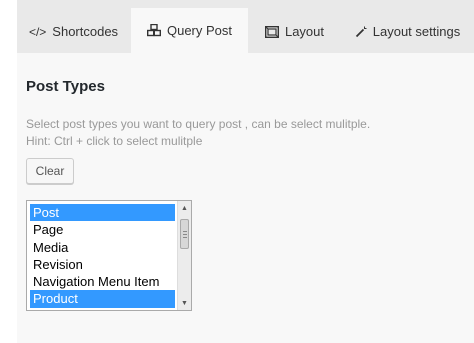  What do you see at coordinates (85, 31) in the screenshot?
I see `tab-label: Shortcodes` at bounding box center [85, 31].